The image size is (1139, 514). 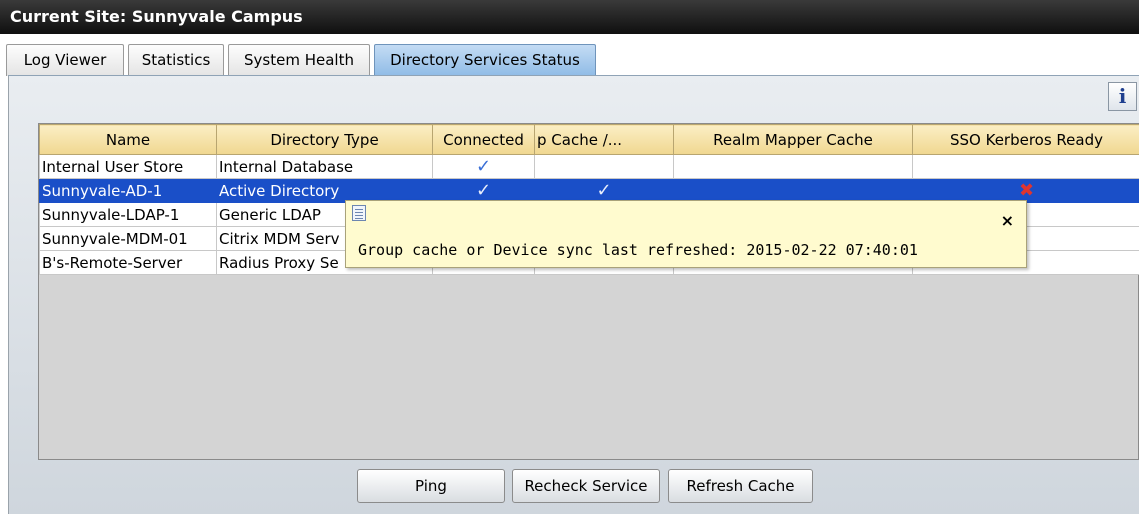 What do you see at coordinates (740, 486) in the screenshot?
I see `refresh-cache-button: Refresh Cache` at bounding box center [740, 486].